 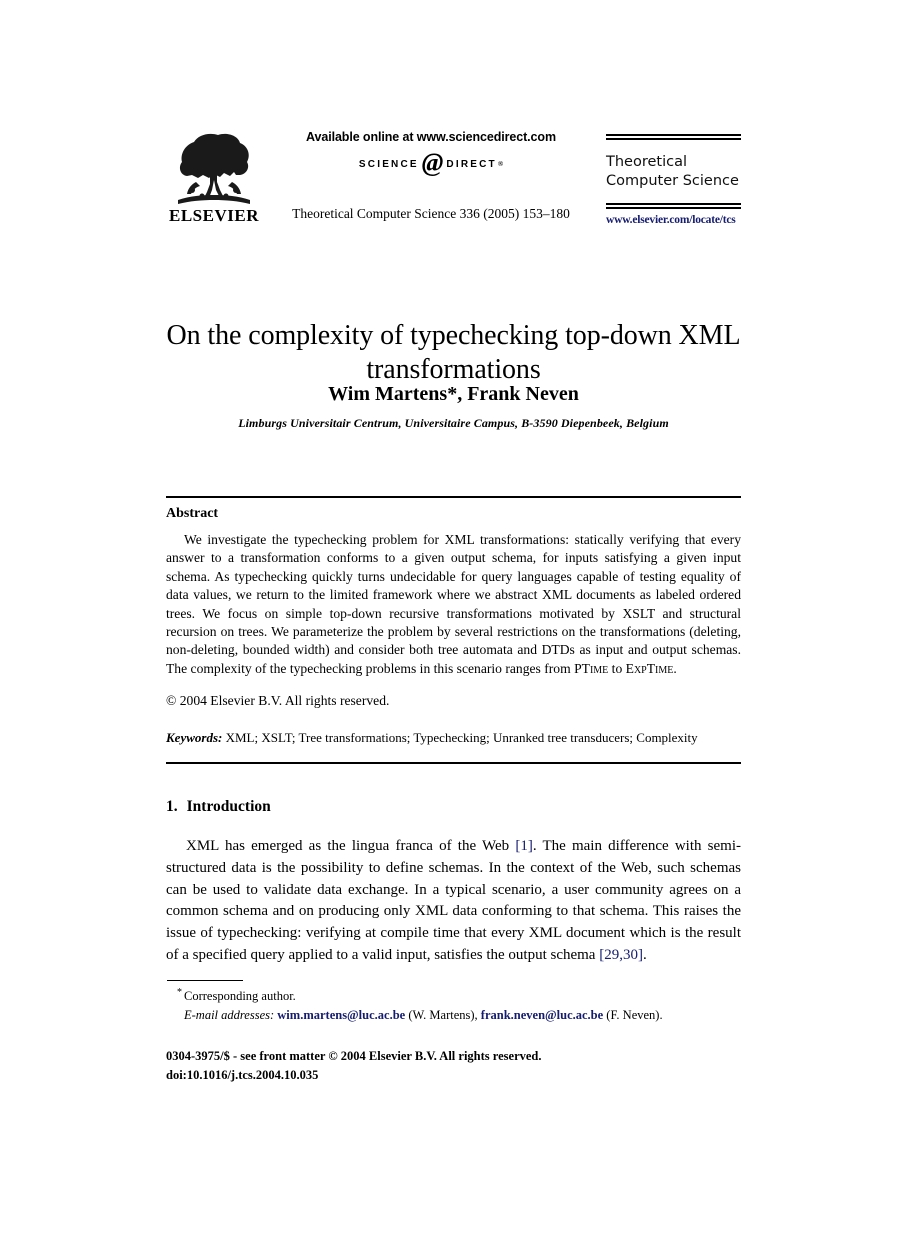 I want to click on email-link-martens: wim.martens@luc.ac.be, so click(x=341, y=1015).